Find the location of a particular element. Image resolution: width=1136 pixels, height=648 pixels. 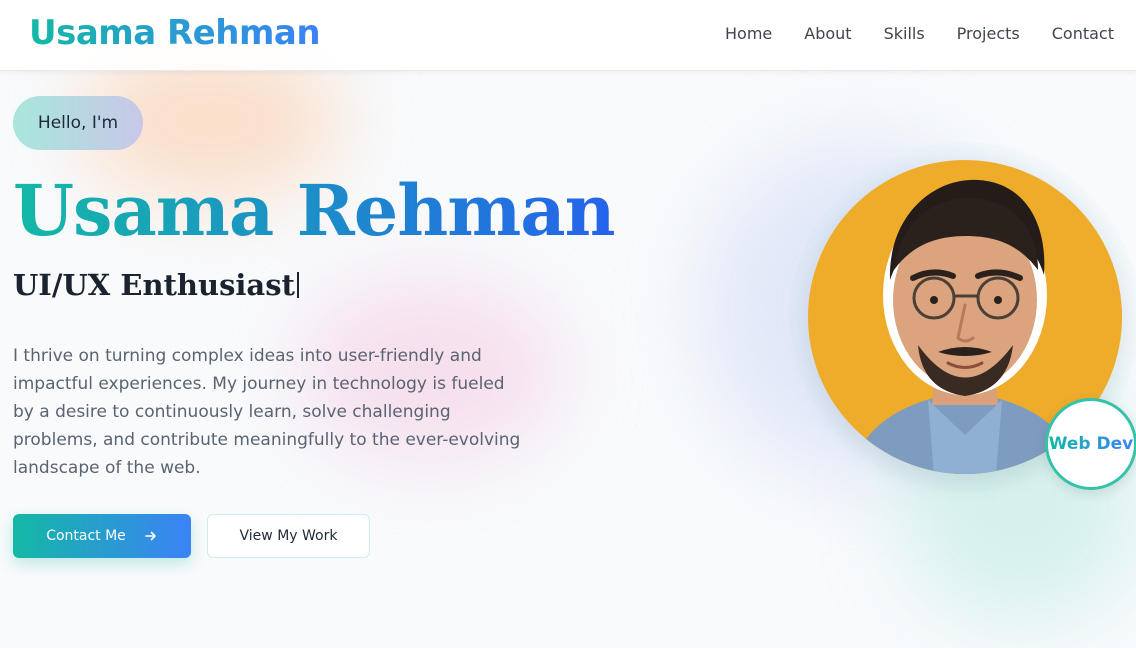

contact-me-button: Contact Me is located at coordinates (102, 536).